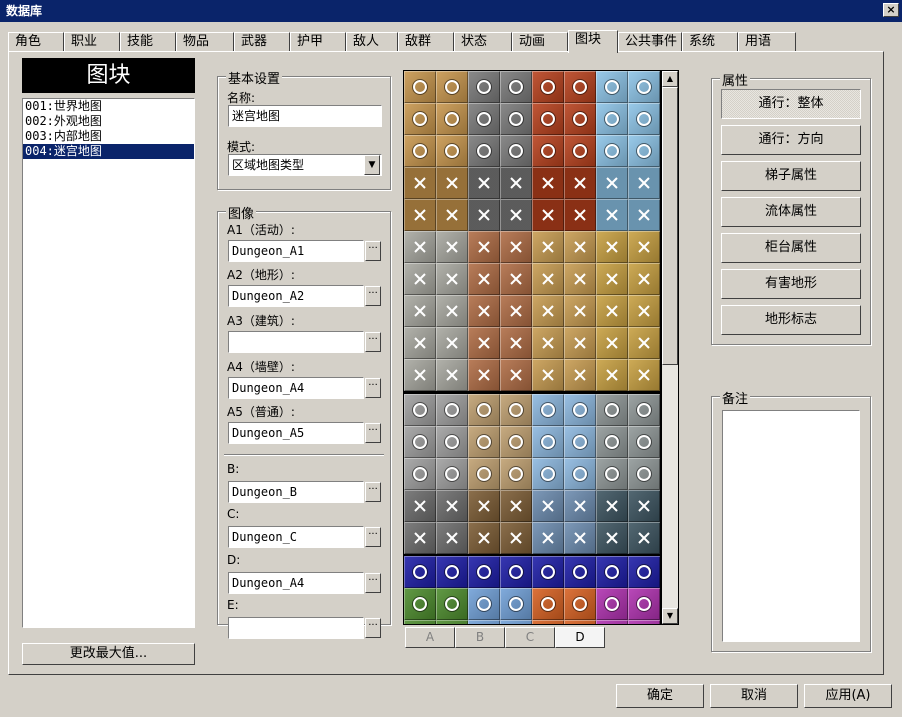 This screenshot has width=902, height=717. What do you see at coordinates (205, 42) in the screenshot?
I see `tab-3: 物品` at bounding box center [205, 42].